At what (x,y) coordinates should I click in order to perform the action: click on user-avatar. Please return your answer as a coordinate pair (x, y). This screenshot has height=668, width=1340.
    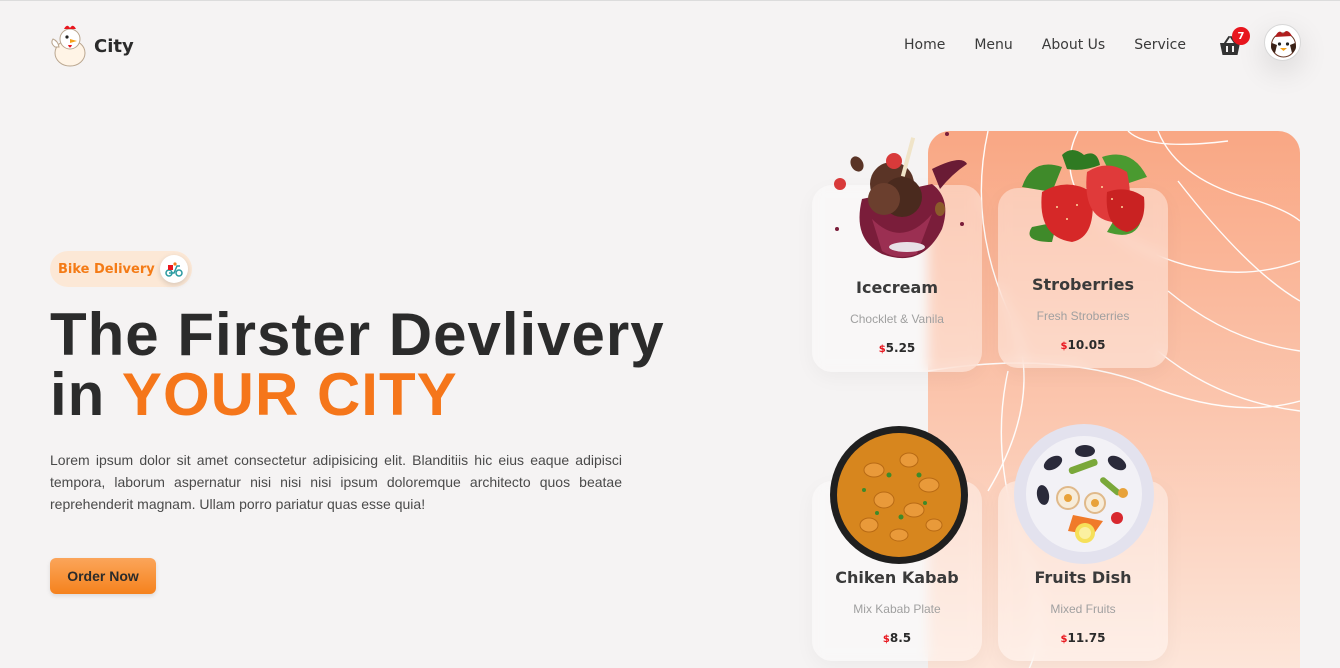
    Looking at the image, I should click on (1282, 42).